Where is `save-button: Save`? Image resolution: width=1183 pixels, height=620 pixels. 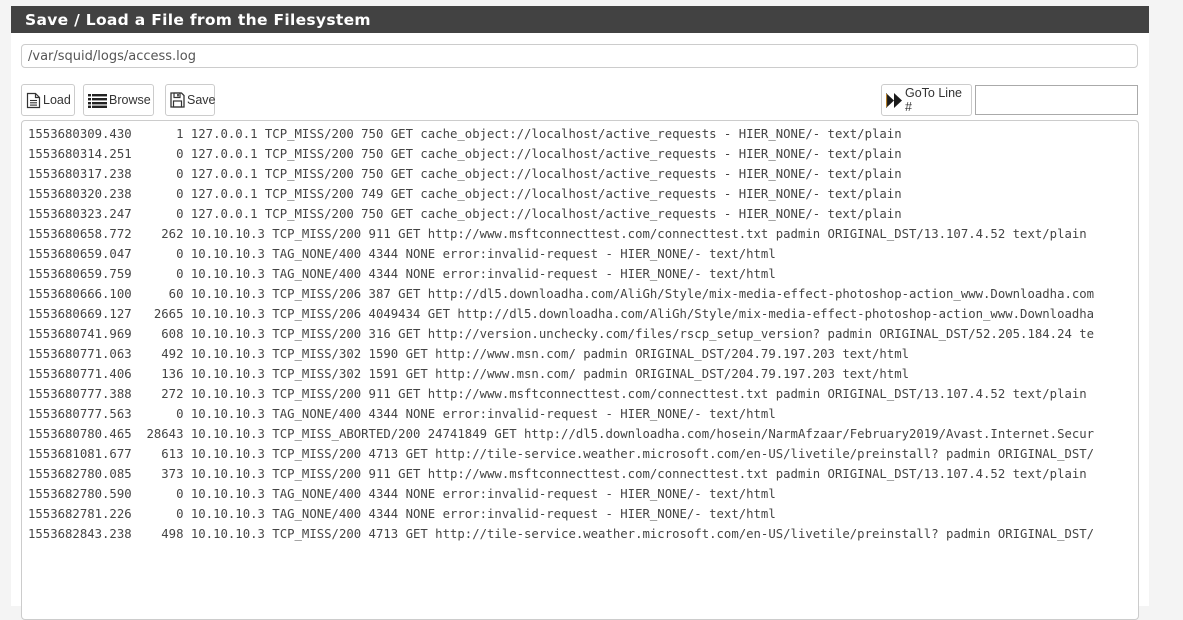 save-button: Save is located at coordinates (190, 100).